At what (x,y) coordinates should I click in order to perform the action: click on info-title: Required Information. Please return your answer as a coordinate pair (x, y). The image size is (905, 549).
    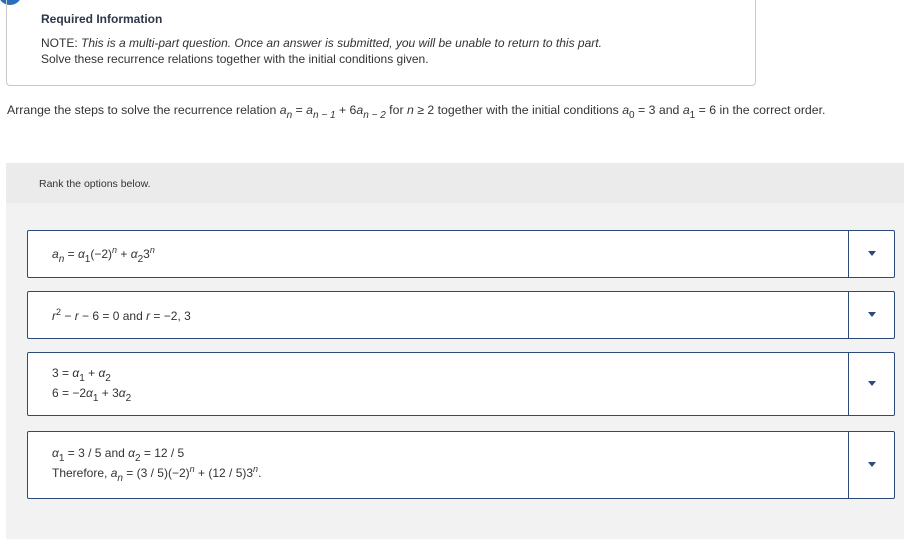
    Looking at the image, I should click on (102, 19).